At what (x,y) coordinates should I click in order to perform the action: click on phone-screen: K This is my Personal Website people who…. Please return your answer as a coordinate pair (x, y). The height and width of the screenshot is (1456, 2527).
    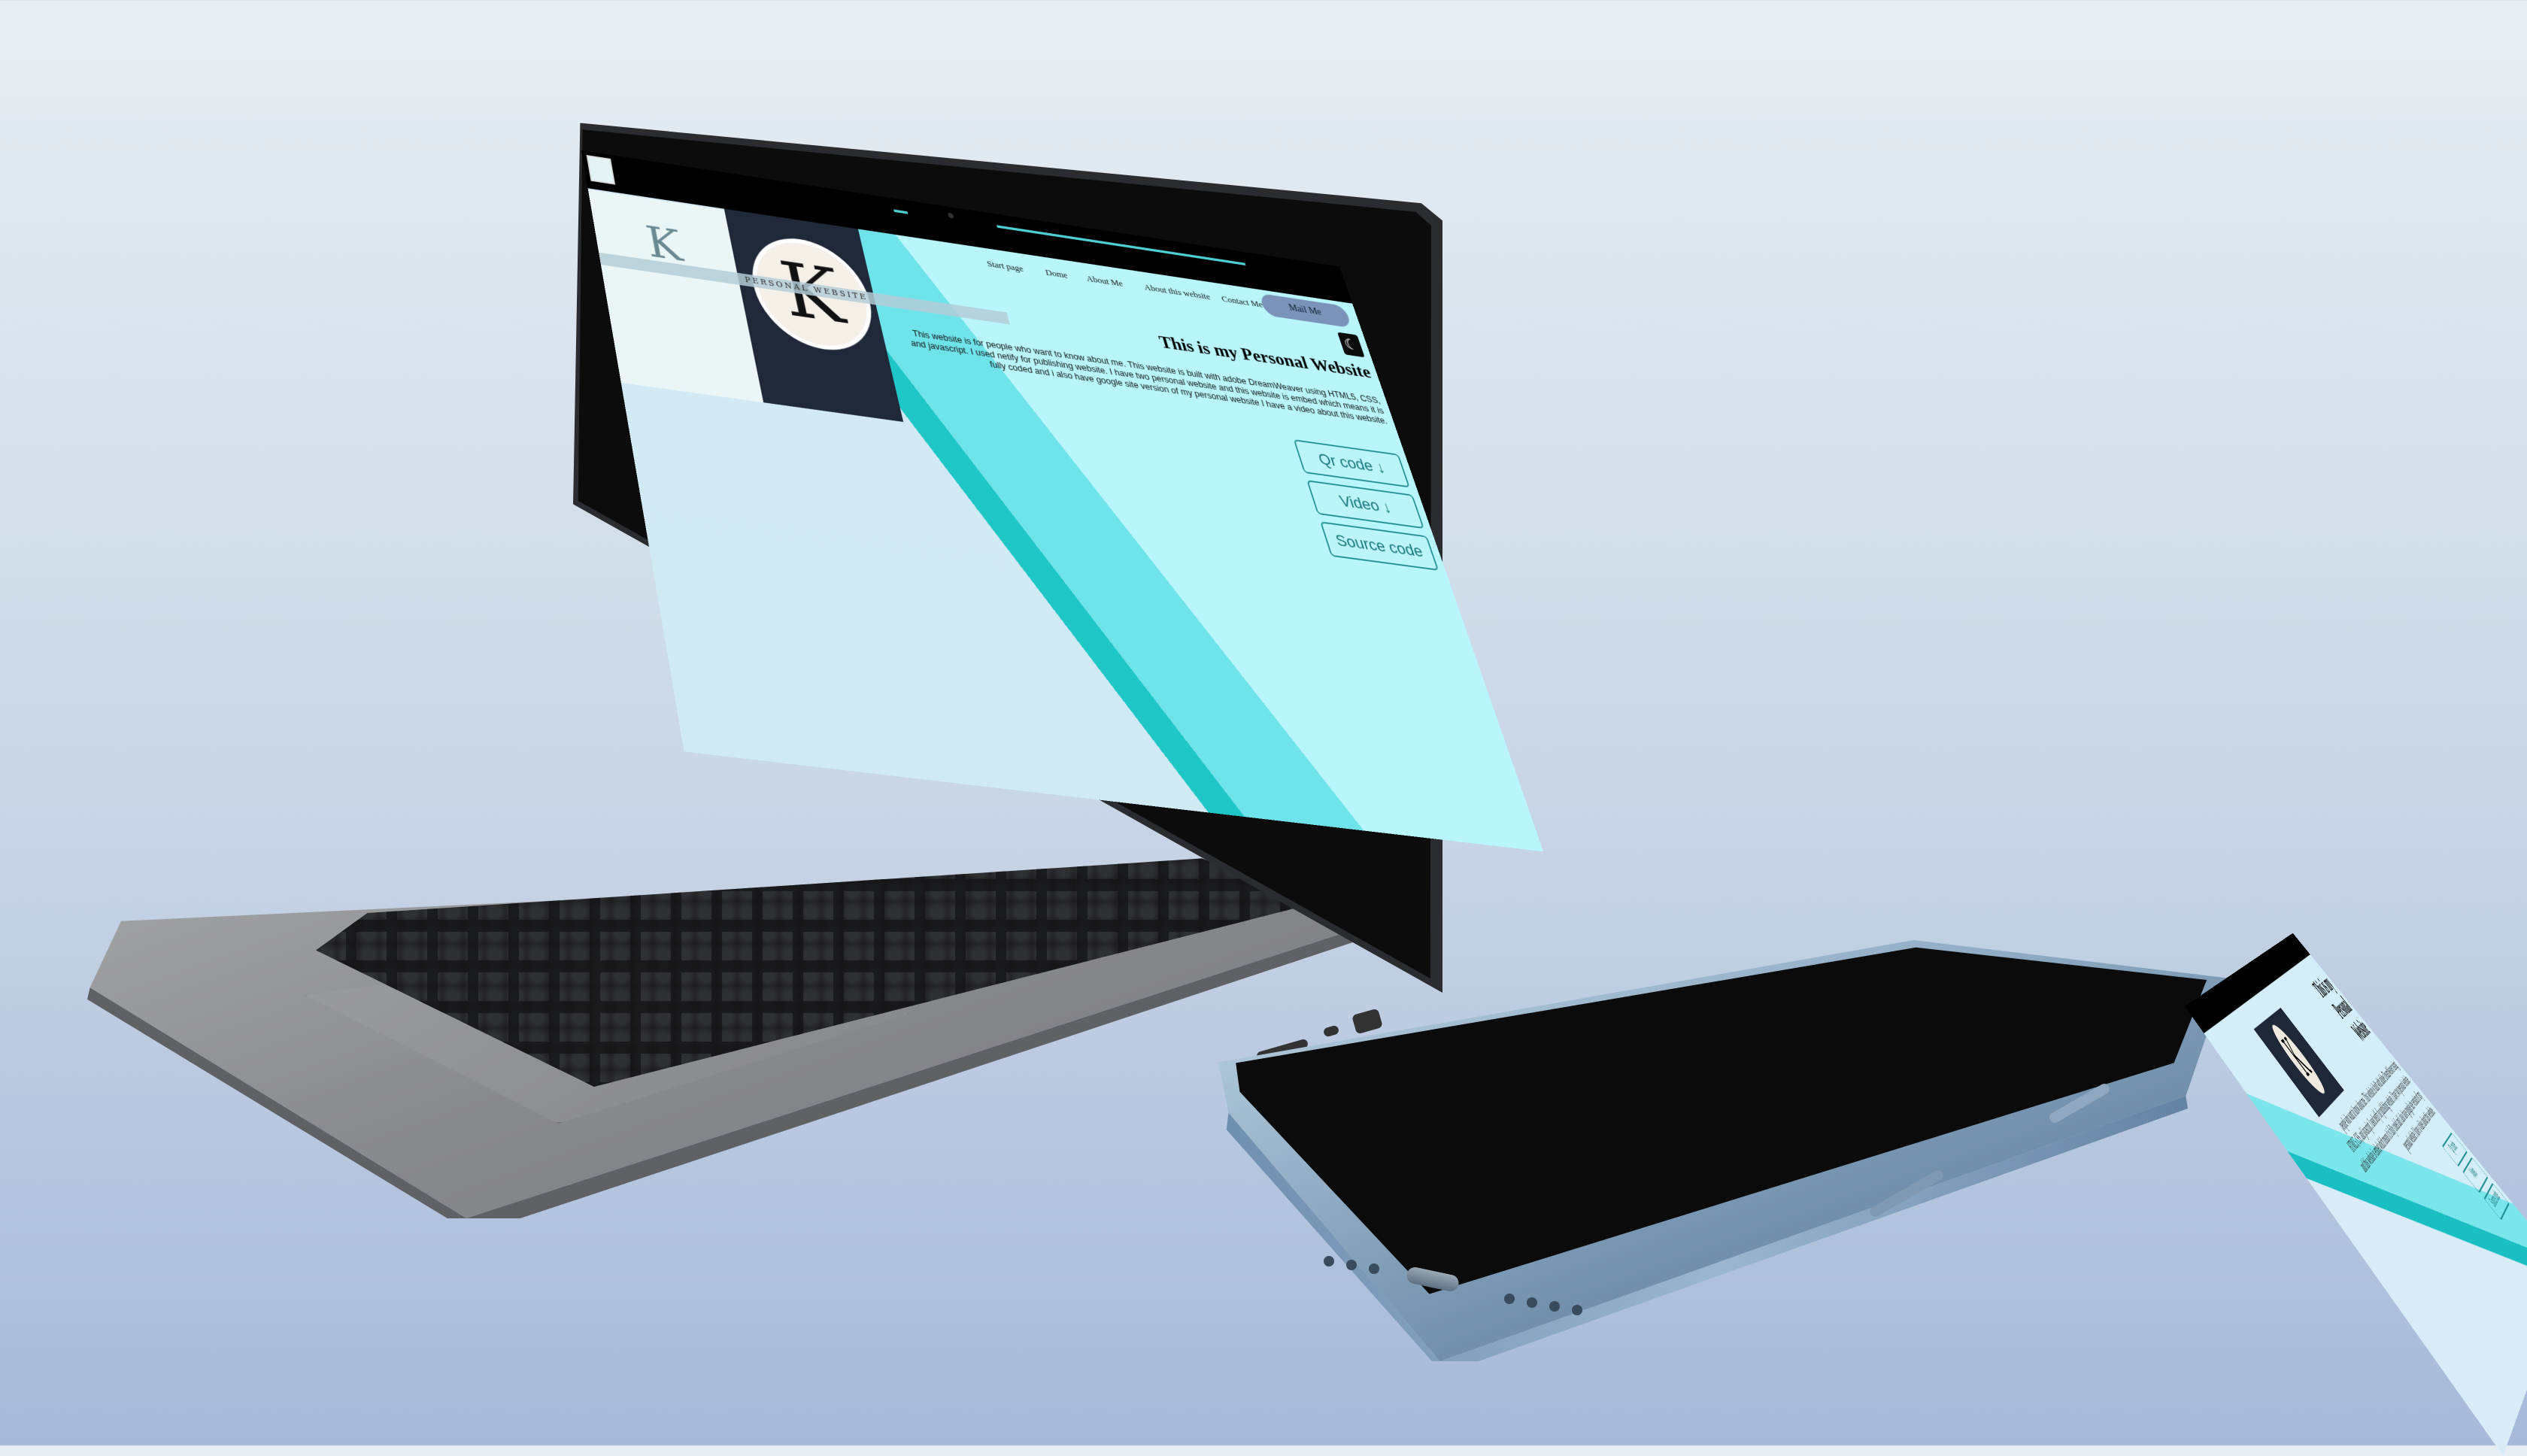
    Looking at the image, I should click on (2356, 1194).